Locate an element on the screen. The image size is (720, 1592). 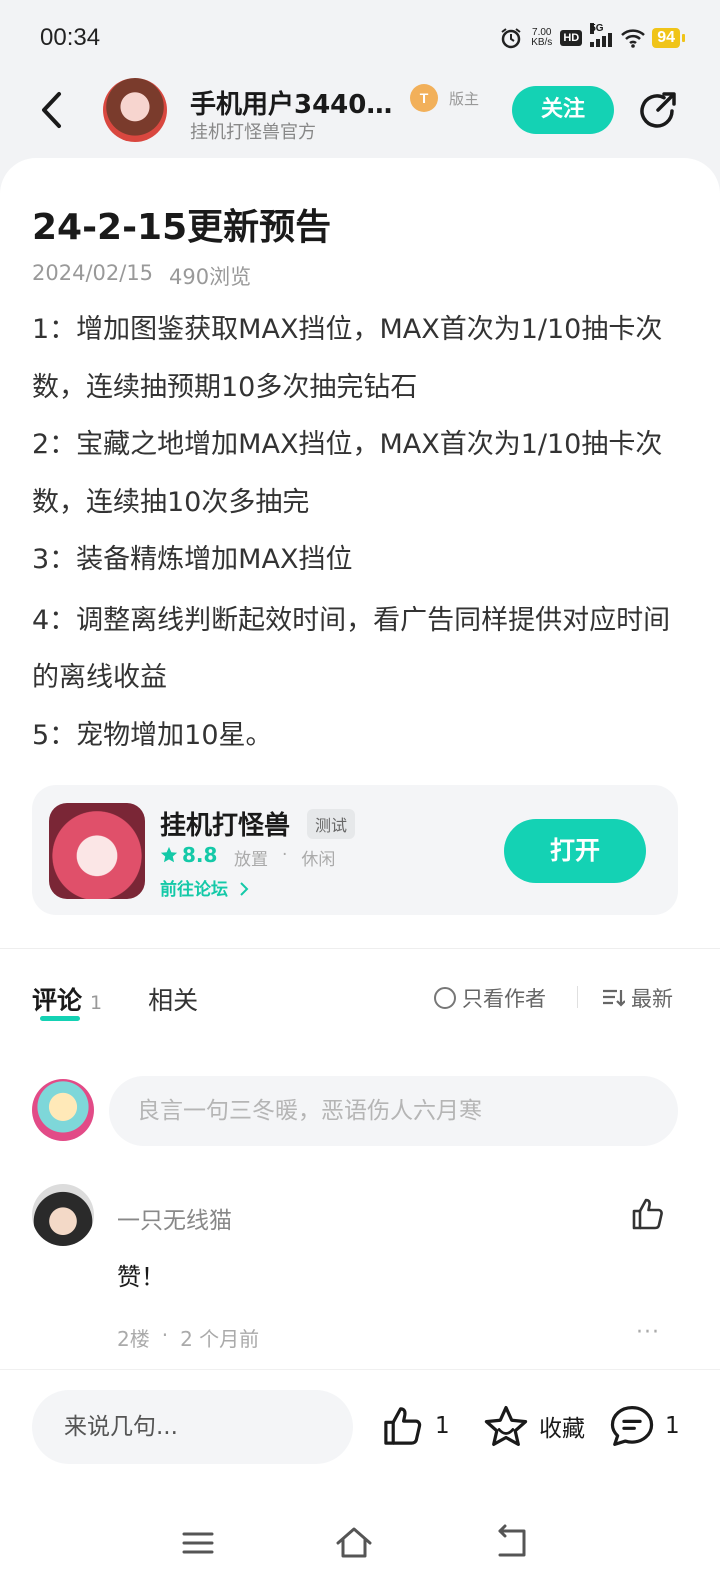
comment-like-button is located at coordinates (648, 1214).